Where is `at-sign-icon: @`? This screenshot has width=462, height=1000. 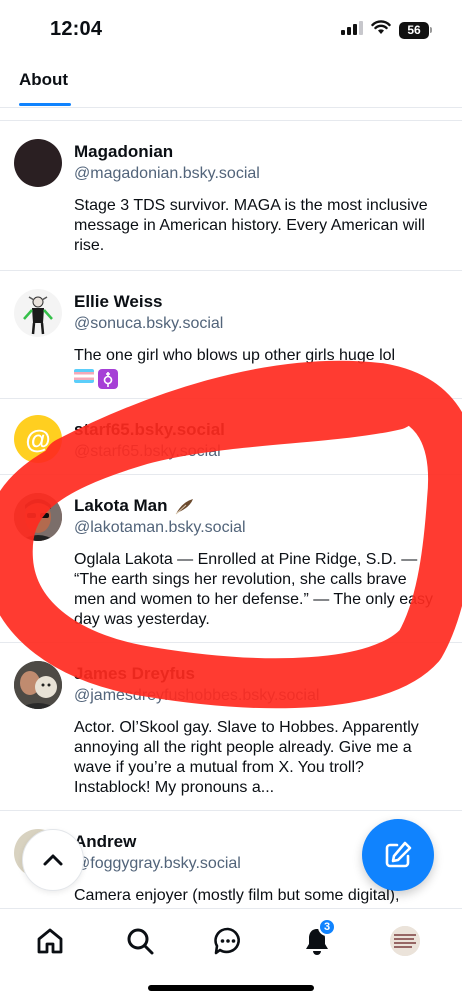
at-sign-icon: @ is located at coordinates (38, 438).